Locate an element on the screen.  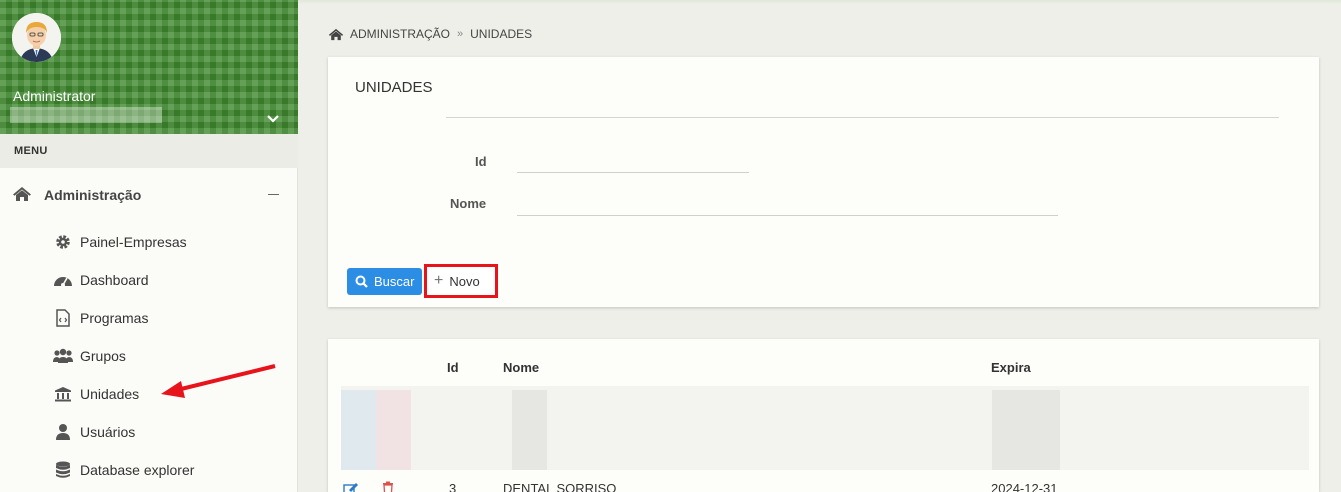
dashboard-icon is located at coordinates (63, 280).